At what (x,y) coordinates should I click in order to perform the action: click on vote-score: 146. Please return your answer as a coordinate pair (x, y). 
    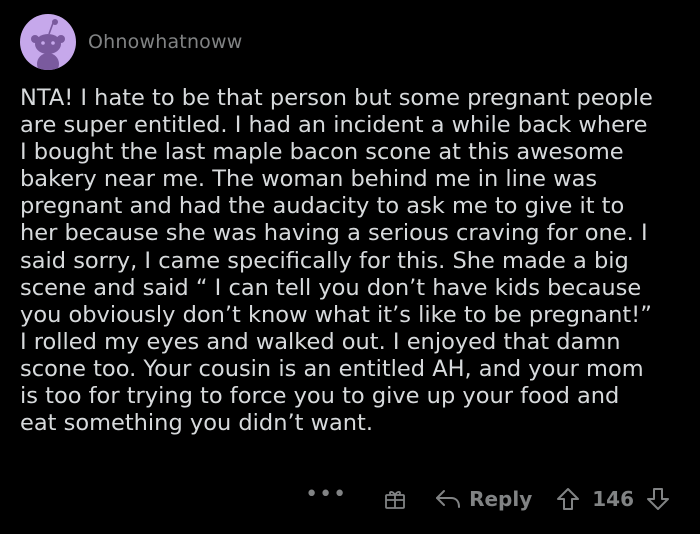
    Looking at the image, I should click on (613, 499).